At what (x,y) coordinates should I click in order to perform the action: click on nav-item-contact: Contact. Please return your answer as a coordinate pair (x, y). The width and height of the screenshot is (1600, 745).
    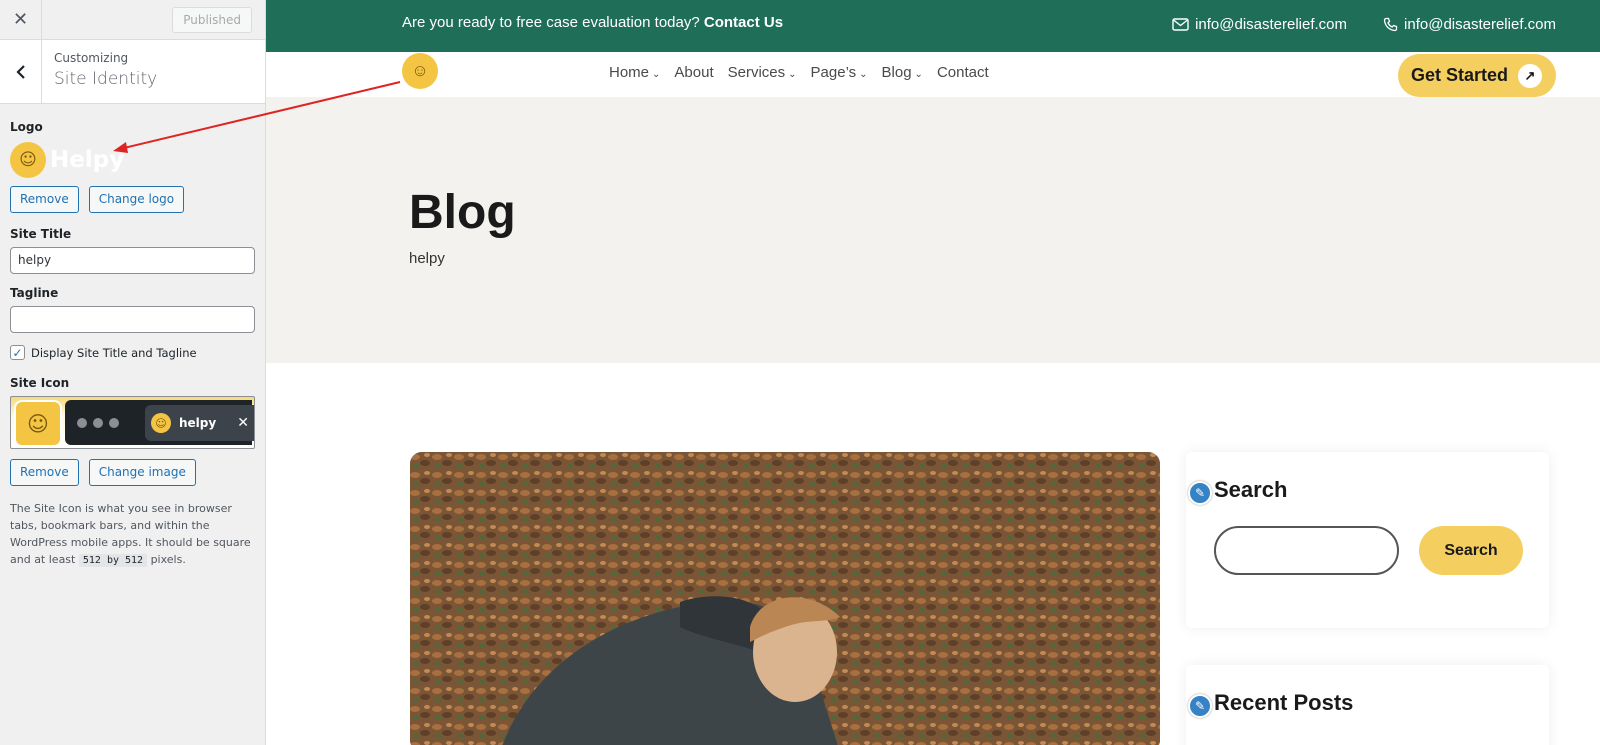
    Looking at the image, I should click on (963, 72).